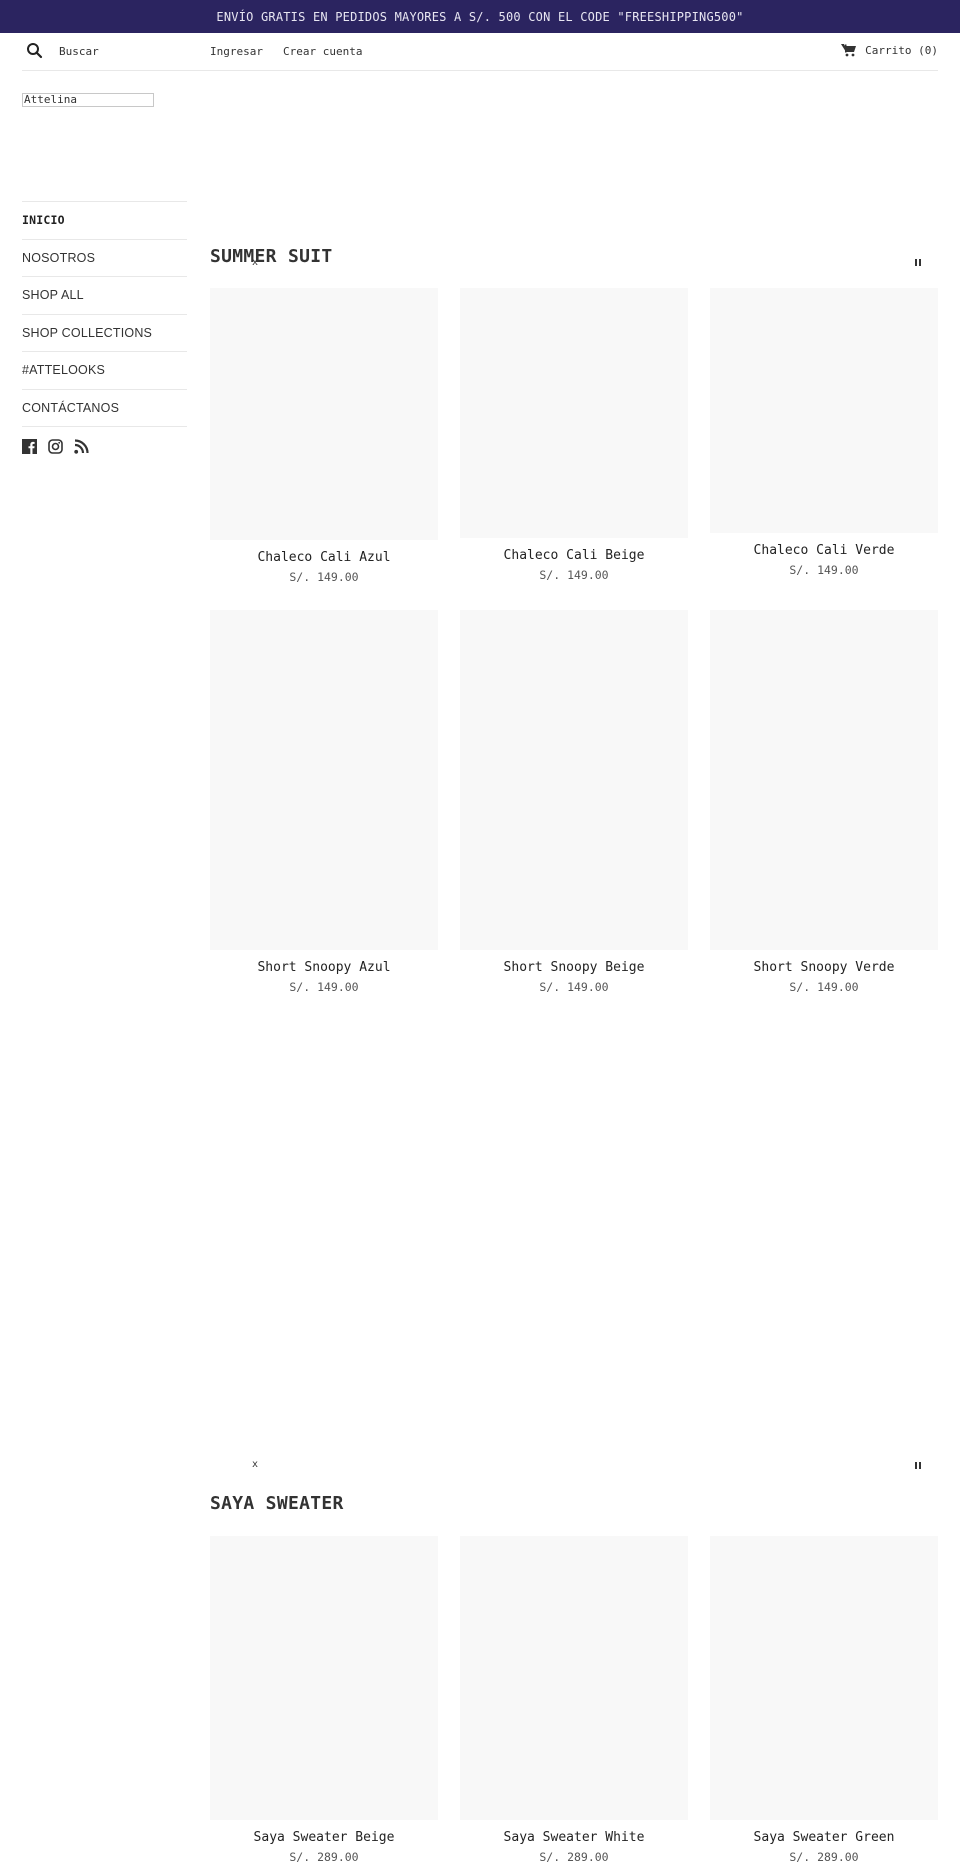 Image resolution: width=960 pixels, height=1875 pixels. I want to click on product-card: Chaleco Cali Verde S/. 149.00, so click(824, 433).